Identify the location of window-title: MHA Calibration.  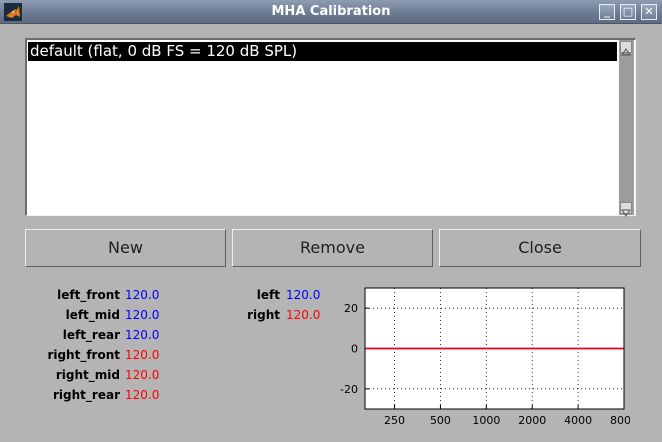
(331, 11).